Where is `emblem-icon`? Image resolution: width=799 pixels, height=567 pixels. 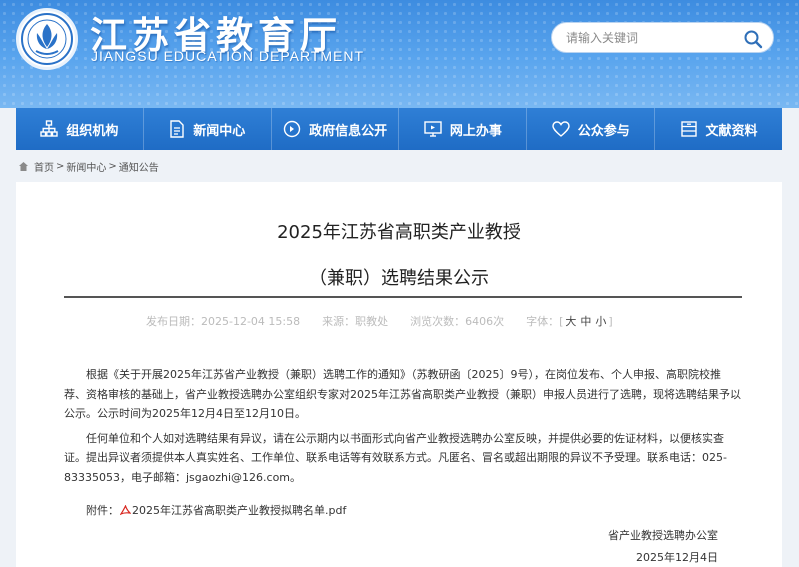
emblem-icon is located at coordinates (47, 39).